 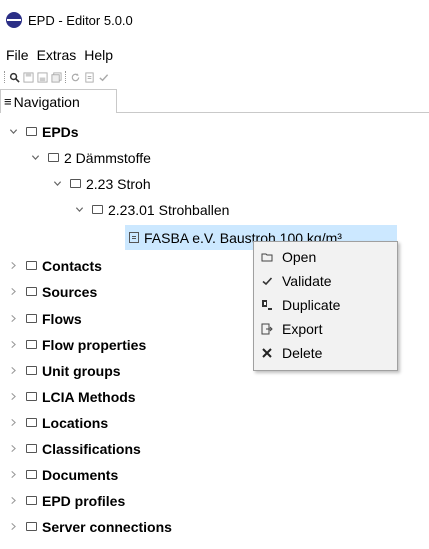 I want to click on tree-item-label: 2.23.01 Strohballen, so click(x=169, y=209).